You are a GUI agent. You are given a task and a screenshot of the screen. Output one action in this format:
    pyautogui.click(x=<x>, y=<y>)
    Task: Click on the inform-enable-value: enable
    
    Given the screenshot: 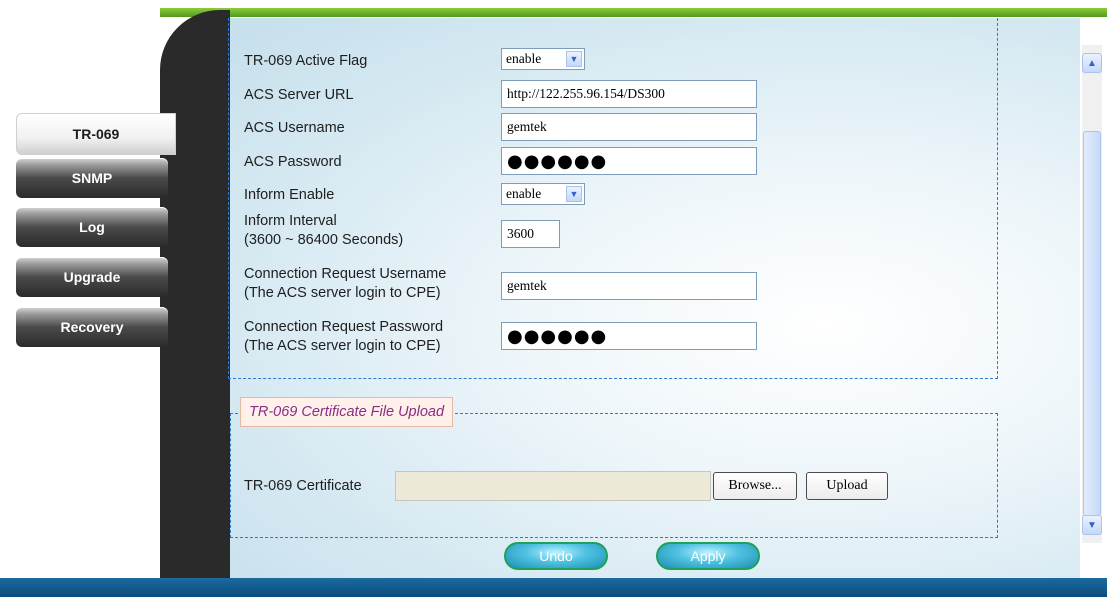 What is the action you would take?
    pyautogui.click(x=524, y=193)
    